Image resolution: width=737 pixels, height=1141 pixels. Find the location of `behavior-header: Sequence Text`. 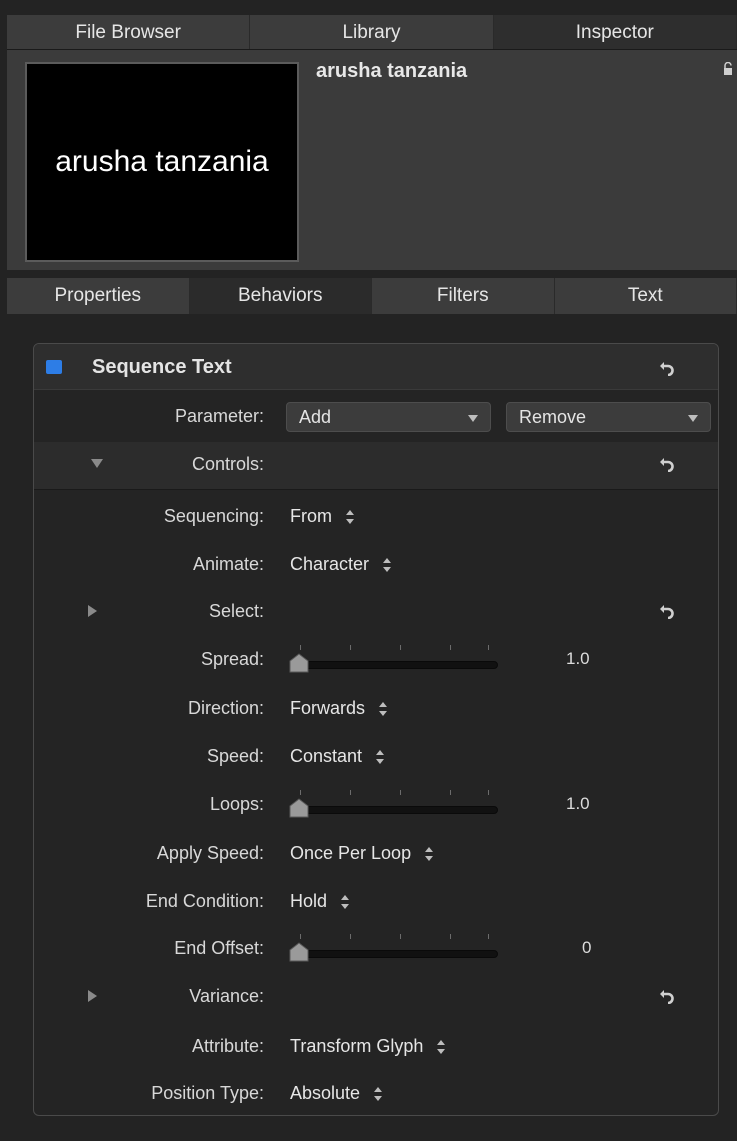

behavior-header: Sequence Text is located at coordinates (376, 367).